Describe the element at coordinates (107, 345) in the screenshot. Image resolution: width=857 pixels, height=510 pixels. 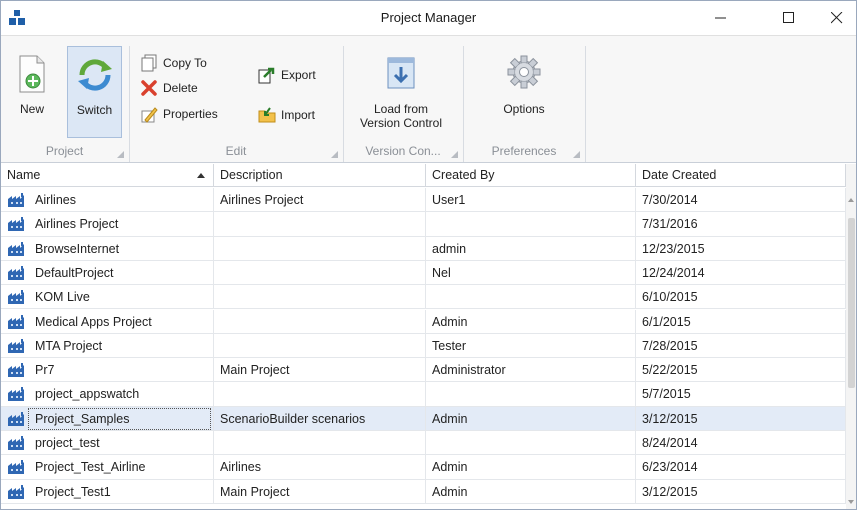
I see `cell-name: MTA Project` at that location.